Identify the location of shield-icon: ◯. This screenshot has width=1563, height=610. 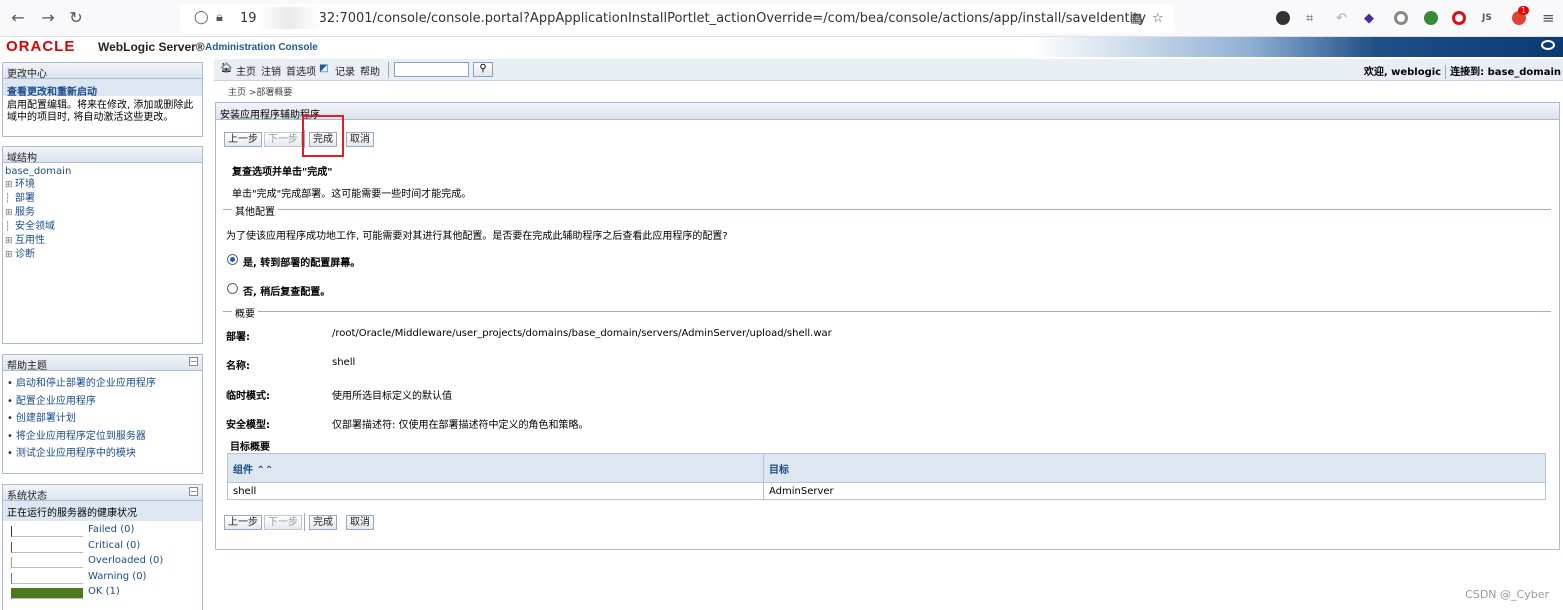
(201, 17).